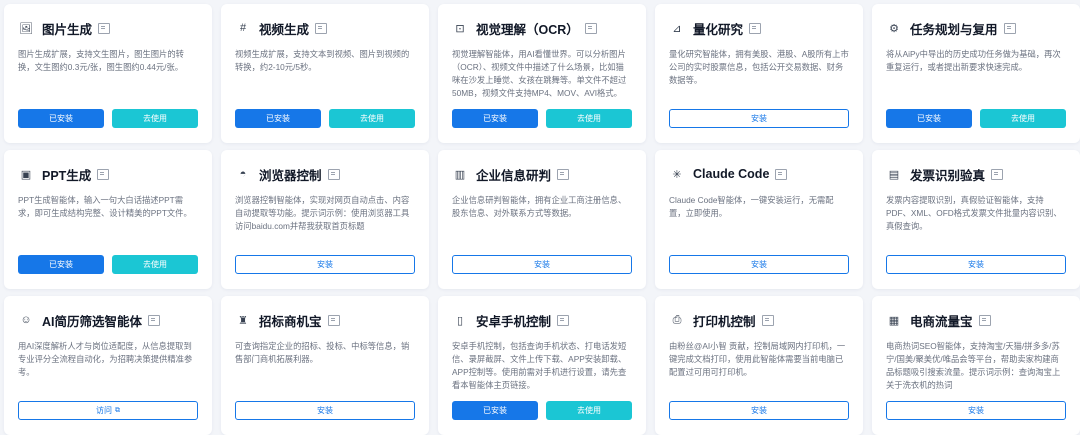 This screenshot has width=1080, height=435. I want to click on agent-icon: ☺, so click(26, 320).